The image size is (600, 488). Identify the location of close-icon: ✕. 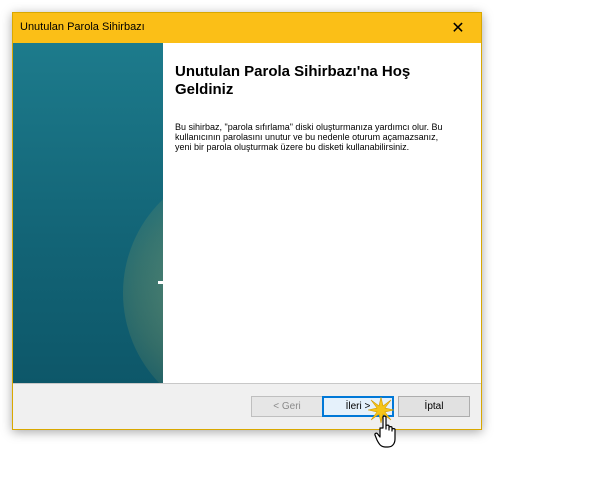
(458, 28).